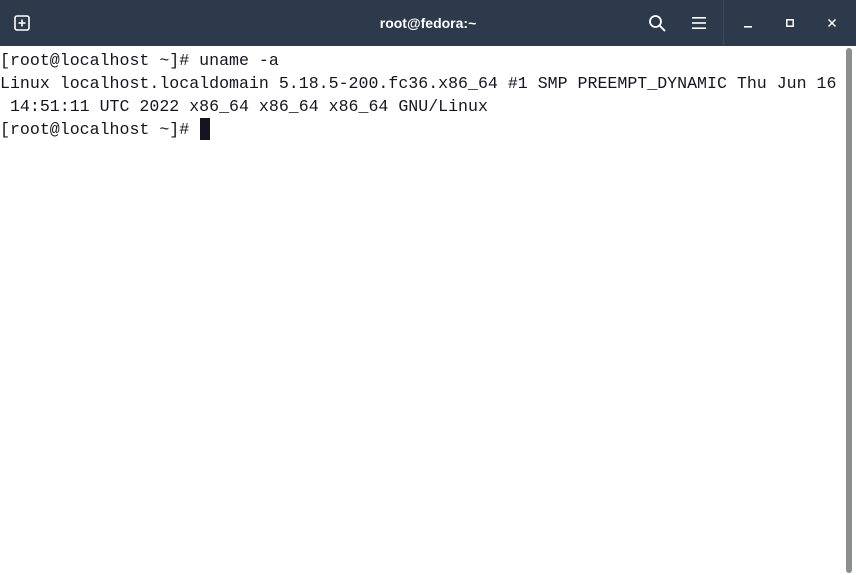 This screenshot has width=856, height=575. Describe the element at coordinates (748, 27) in the screenshot. I see `minimize-icon` at that location.